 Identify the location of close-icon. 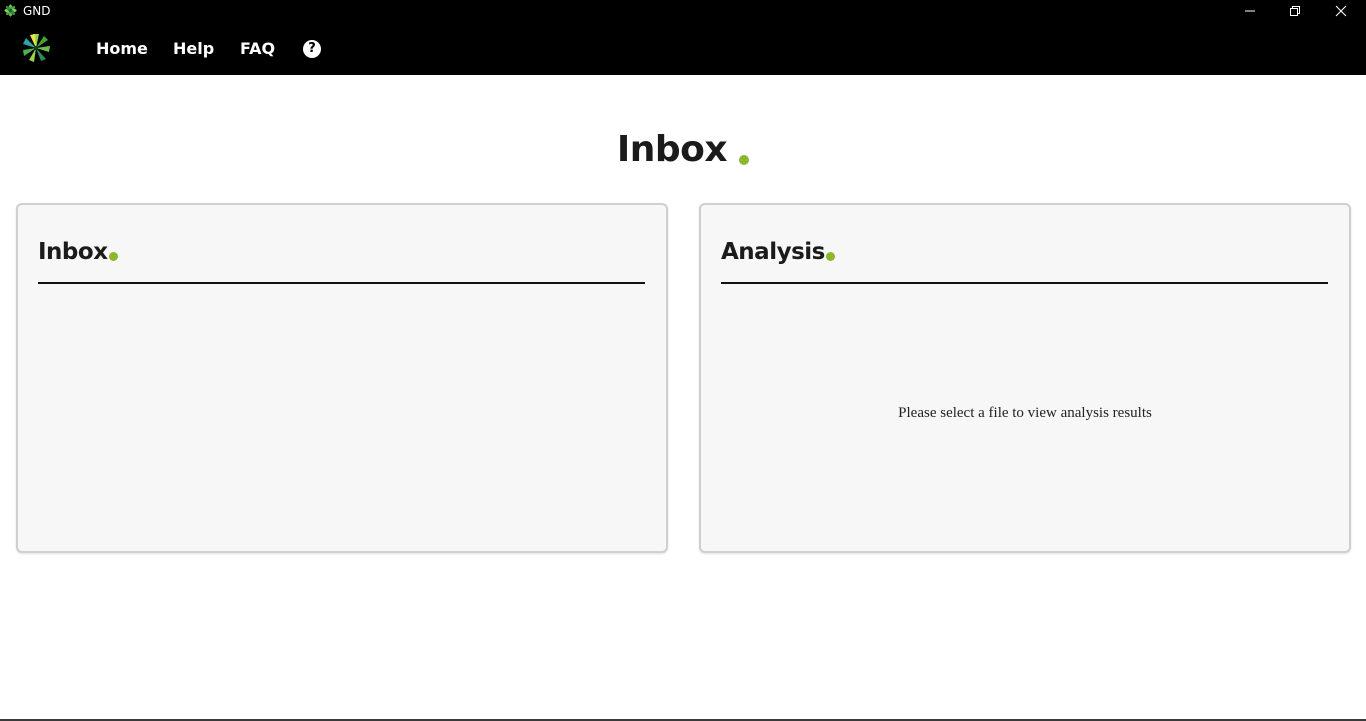
(1341, 11).